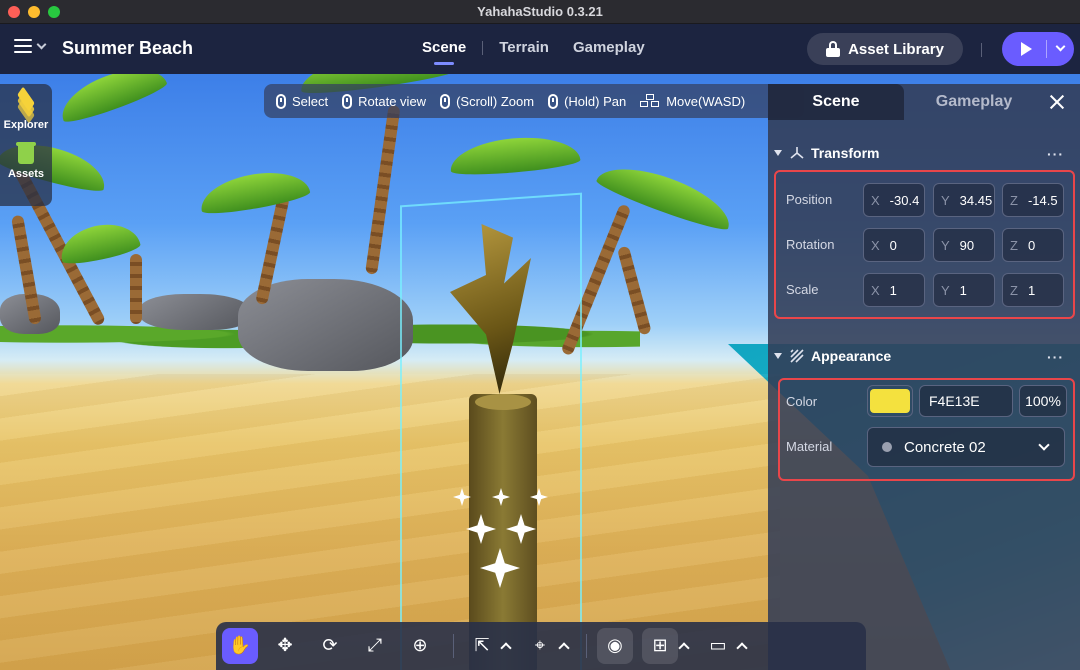 The image size is (1080, 670). I want to click on panel-tab-scene: Scene, so click(836, 102).